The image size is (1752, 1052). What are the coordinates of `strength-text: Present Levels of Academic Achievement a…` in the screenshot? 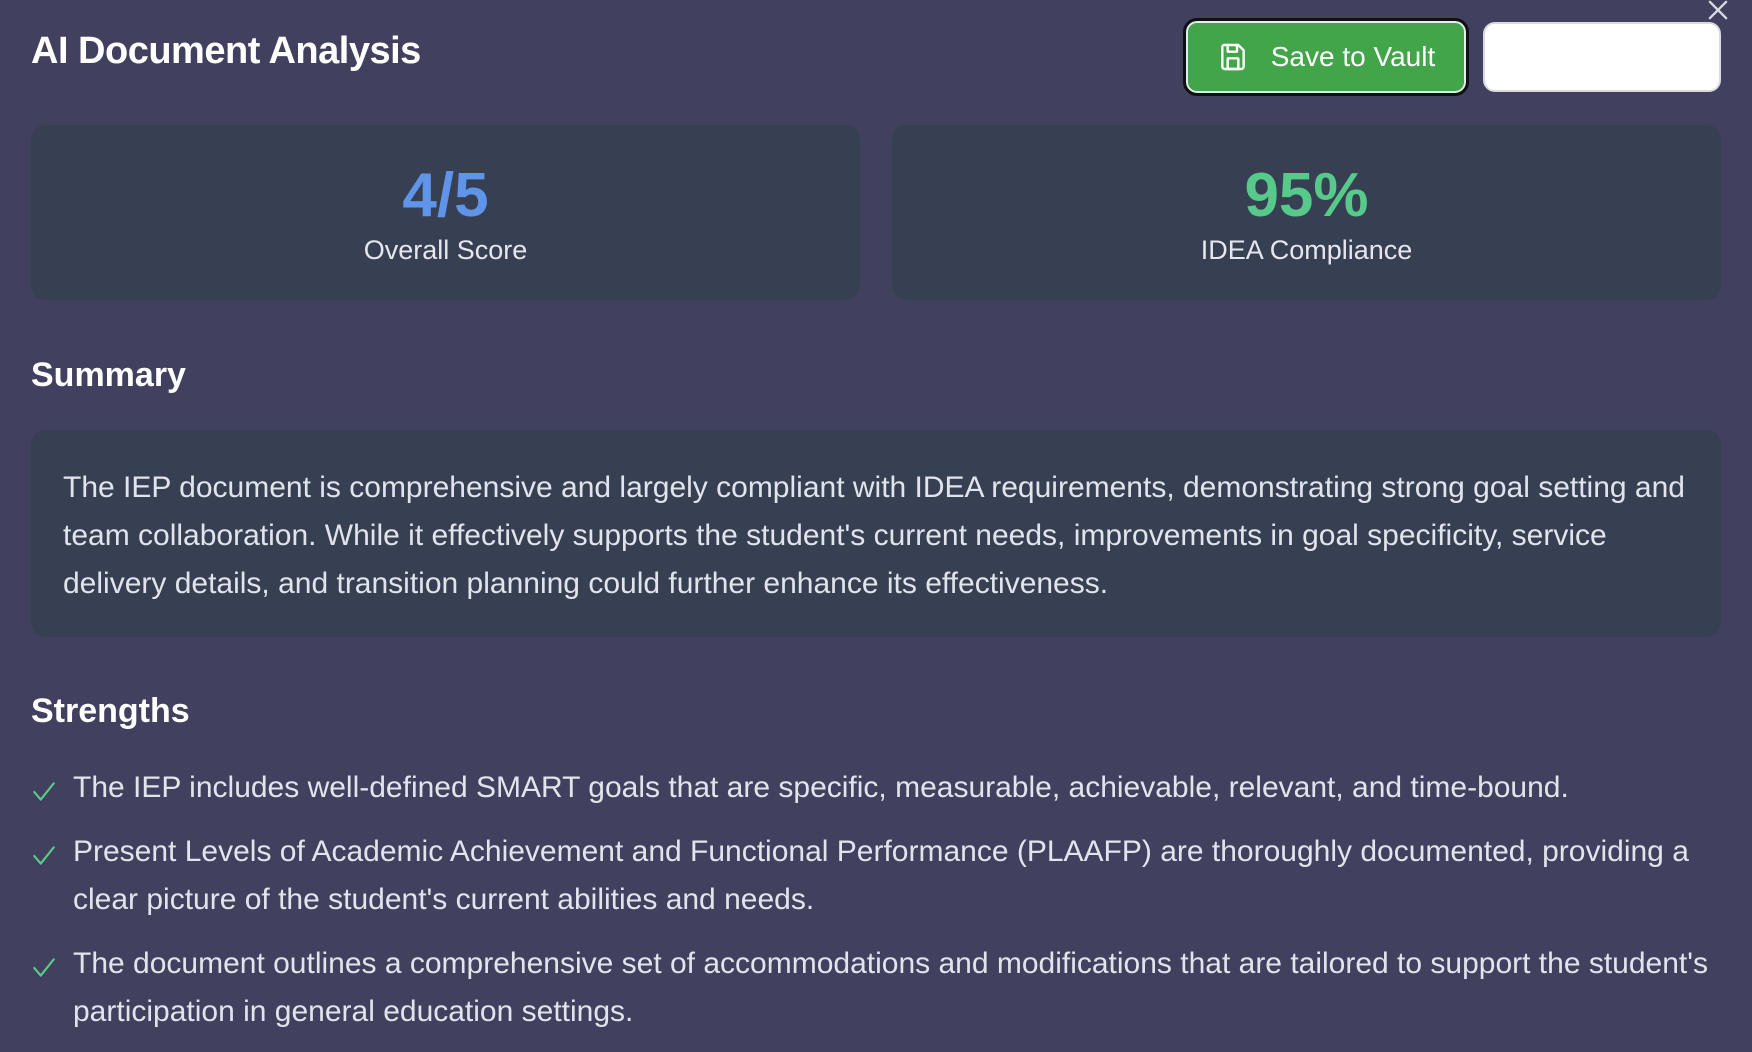 It's located at (881, 875).